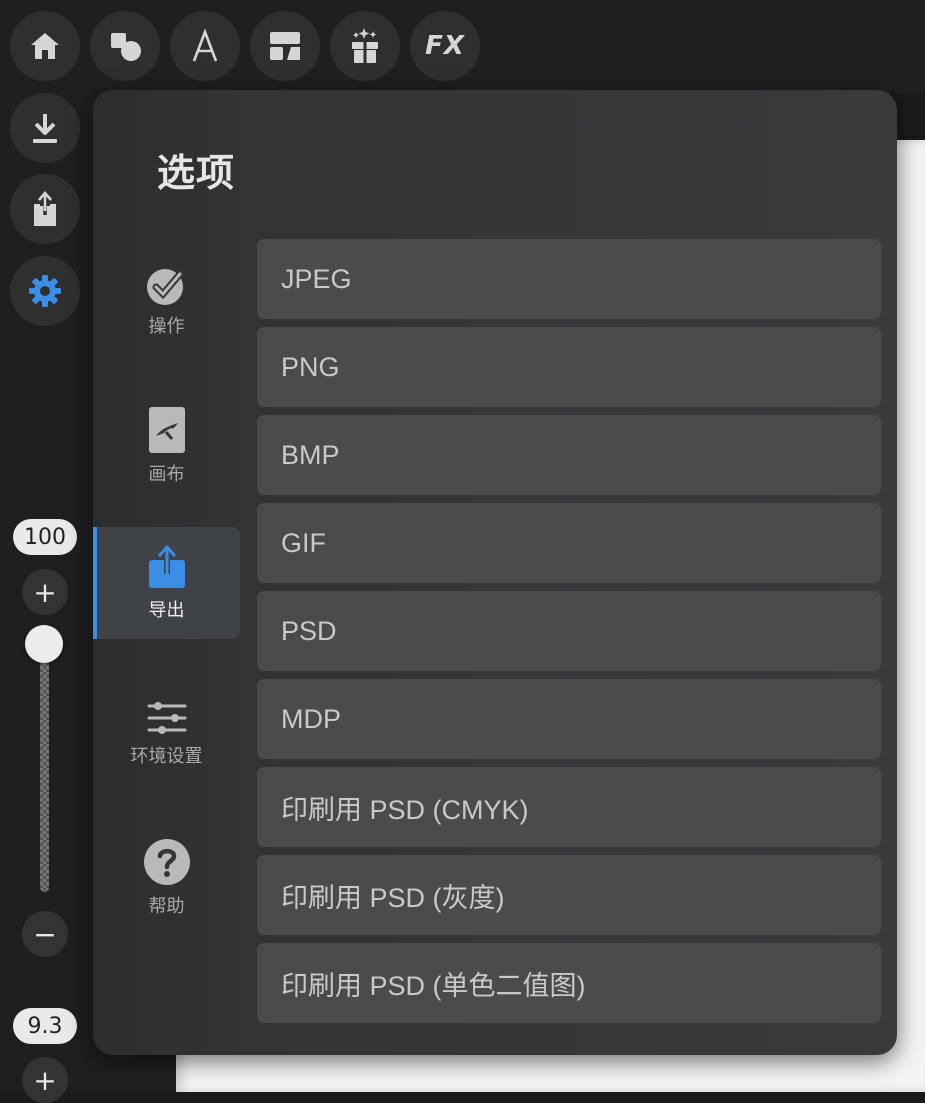 This screenshot has width=925, height=1103. I want to click on dialog-title: 选项, so click(196, 173).